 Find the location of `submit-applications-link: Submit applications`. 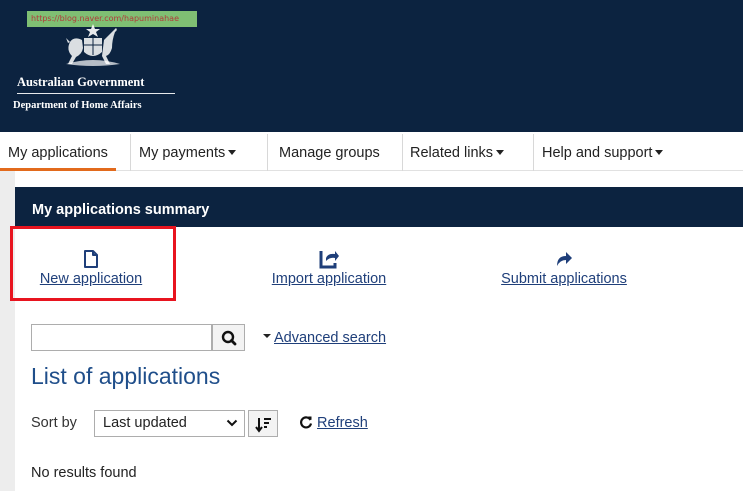

submit-applications-link: Submit applications is located at coordinates (564, 279).